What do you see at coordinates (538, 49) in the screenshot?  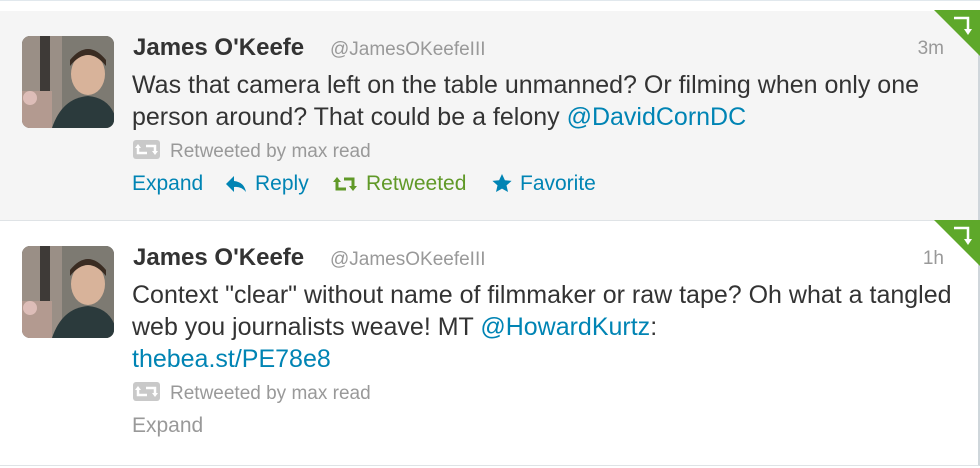 I see `tweet-header: James O'Keefe @JamesOKeefeIII 3m` at bounding box center [538, 49].